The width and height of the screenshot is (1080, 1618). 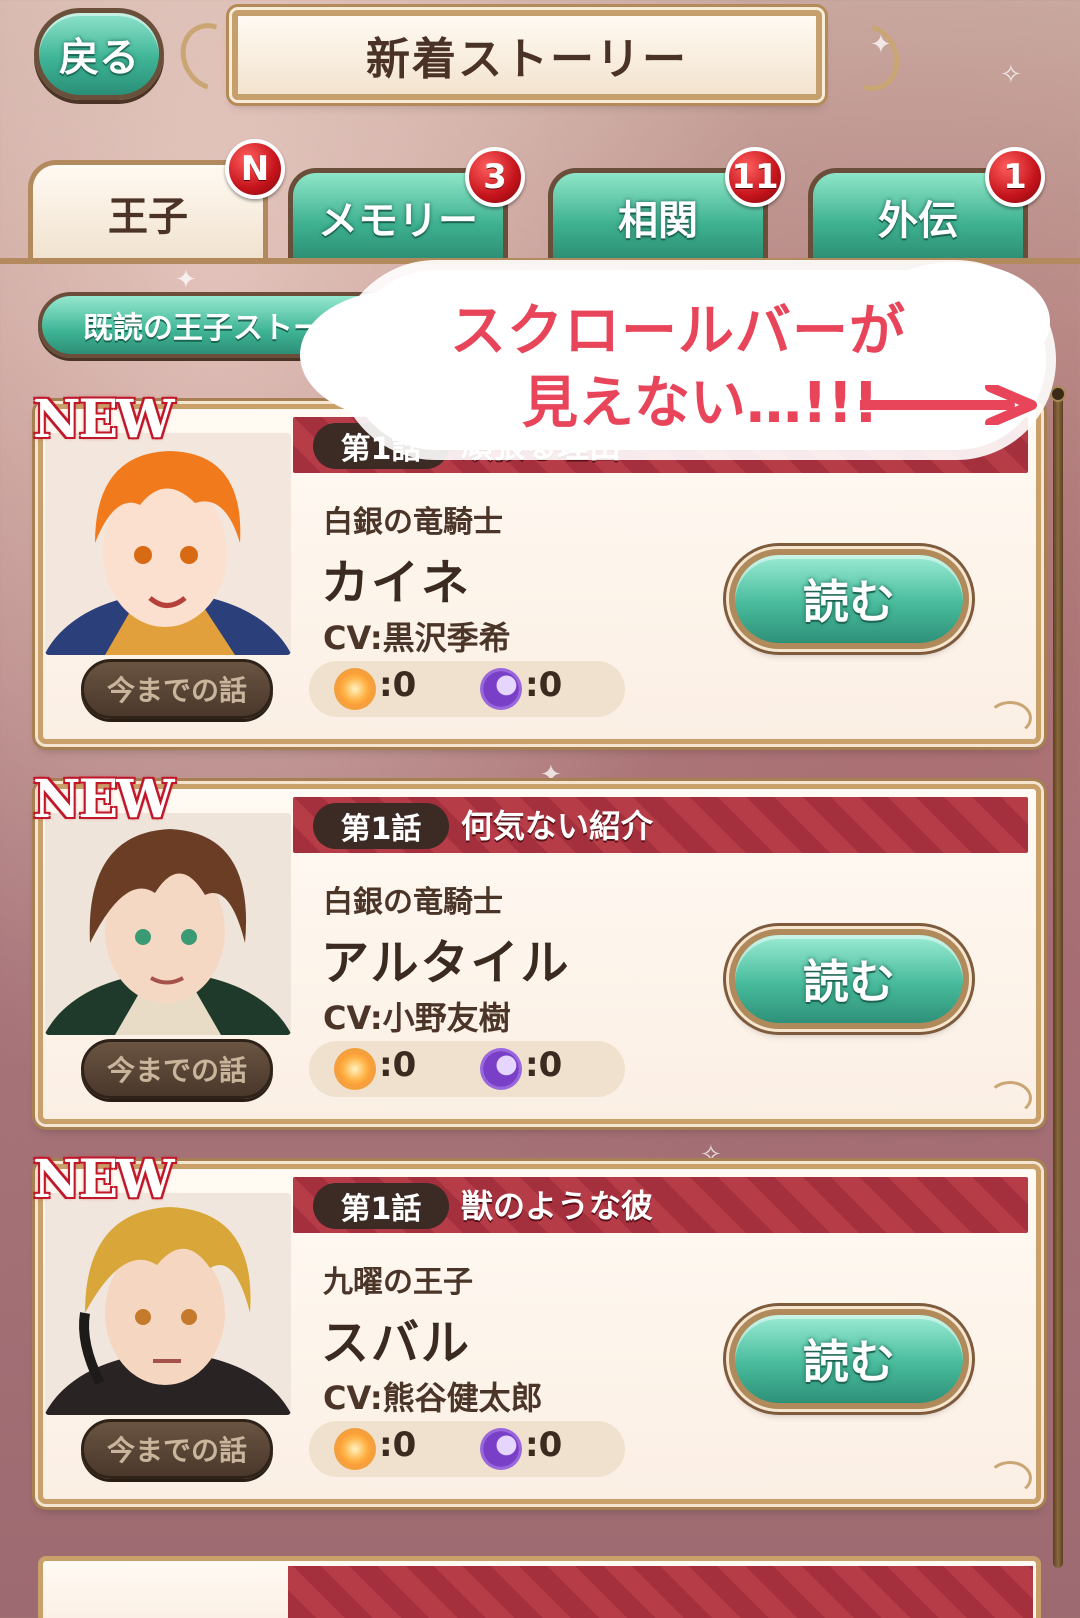 What do you see at coordinates (557, 826) in the screenshot?
I see `episode-title: 何気ない紹介` at bounding box center [557, 826].